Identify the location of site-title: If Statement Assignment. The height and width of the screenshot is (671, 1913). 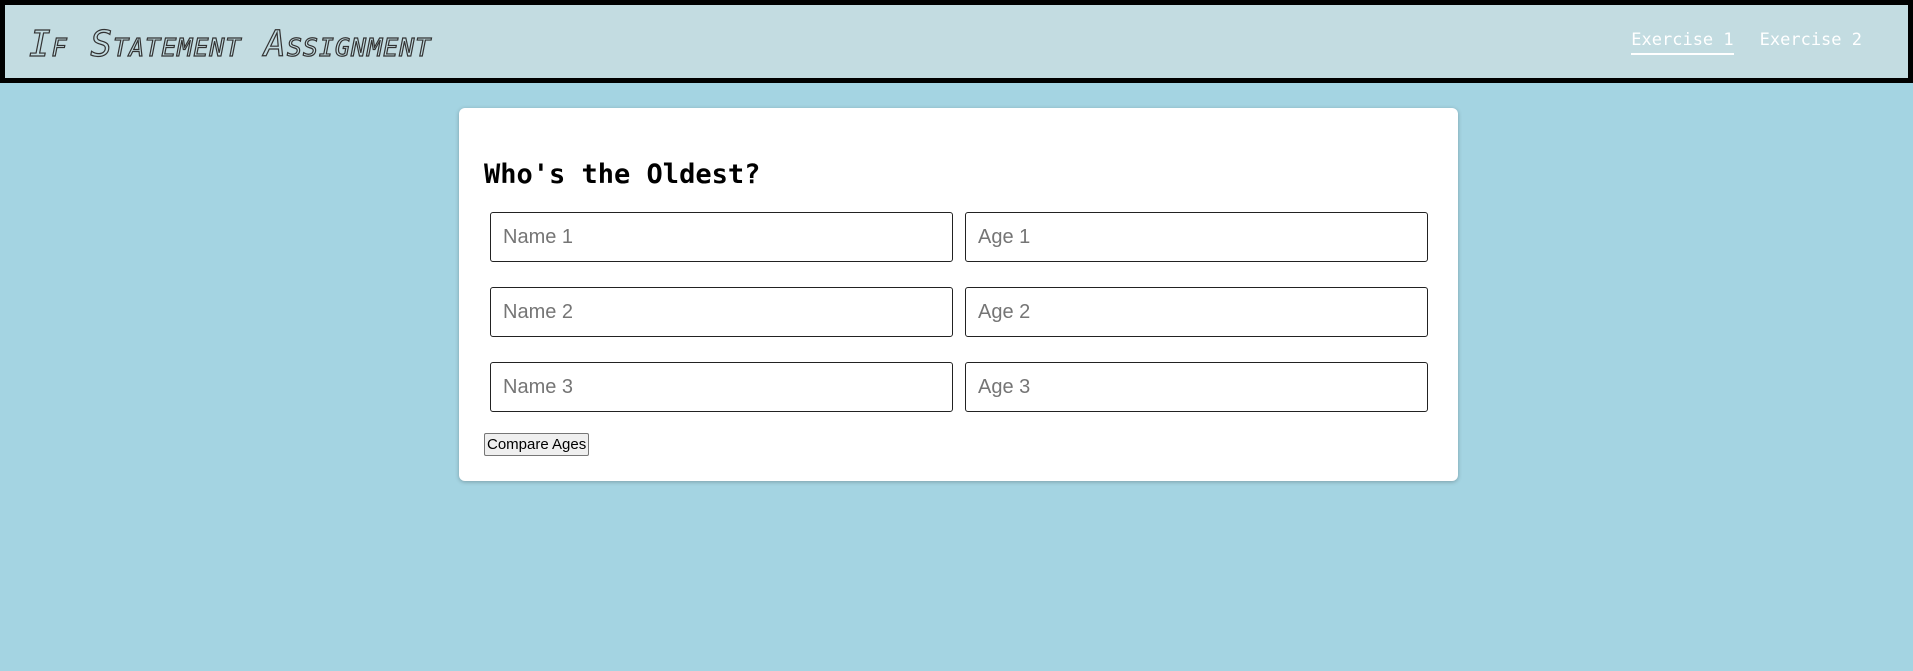
(230, 44).